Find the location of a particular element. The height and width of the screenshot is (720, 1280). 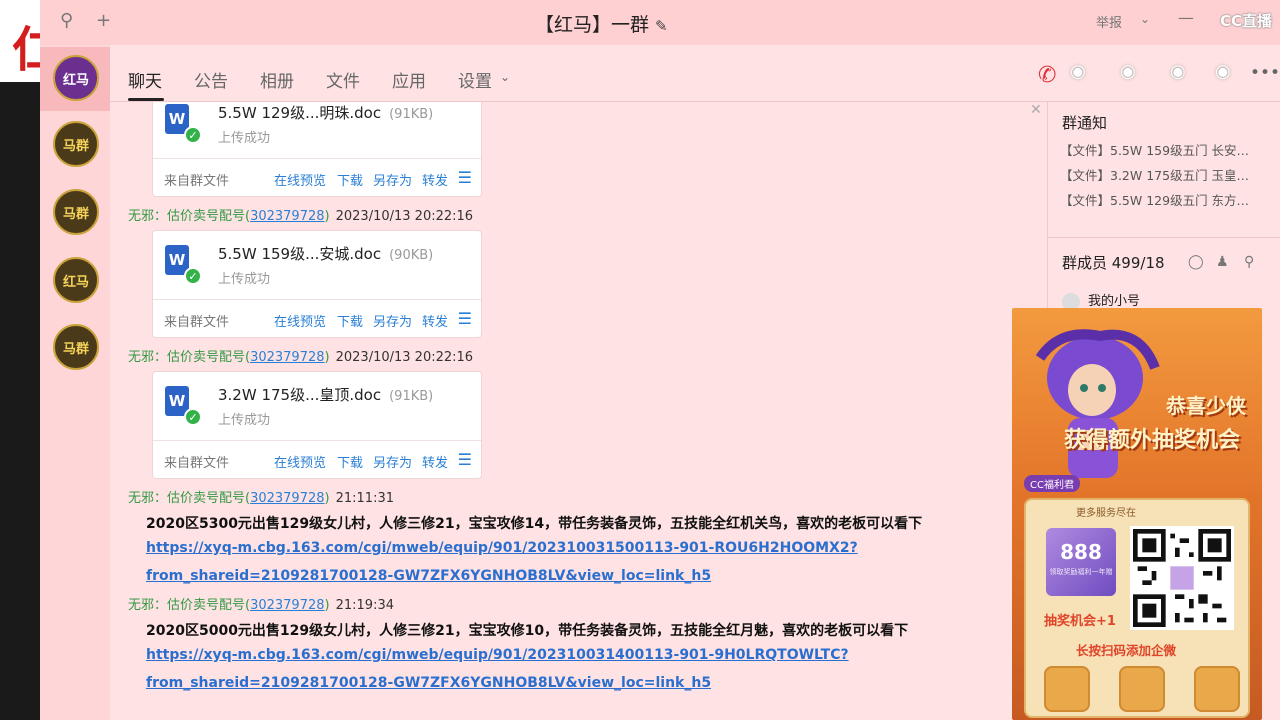

members-title: 群成员 499/18 is located at coordinates (1113, 263).